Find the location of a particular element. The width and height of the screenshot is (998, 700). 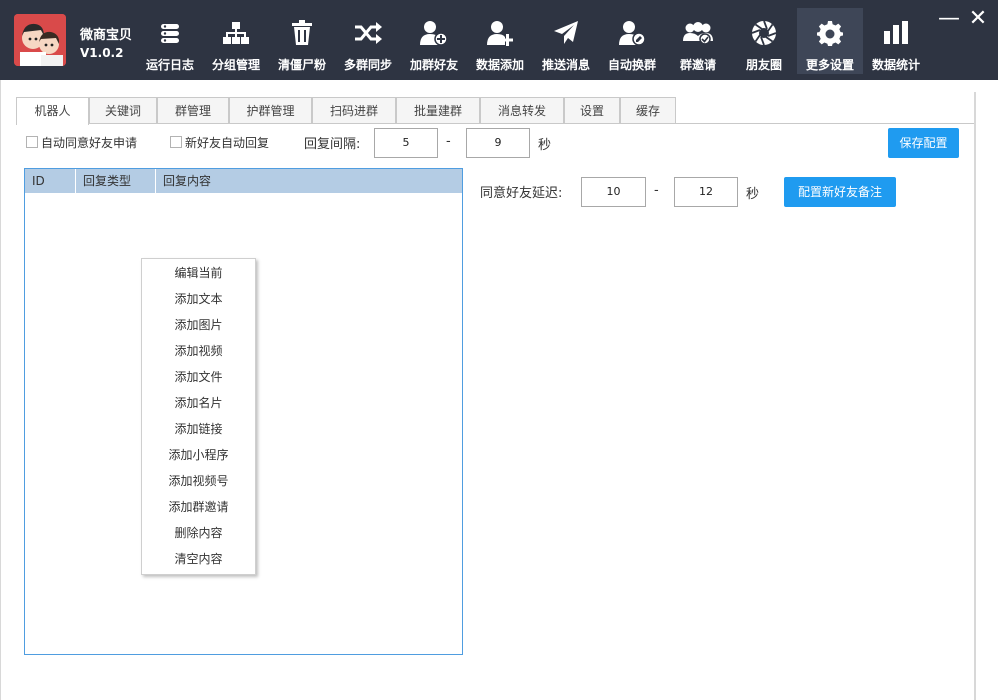

app-name: 微商宝贝 is located at coordinates (106, 35).